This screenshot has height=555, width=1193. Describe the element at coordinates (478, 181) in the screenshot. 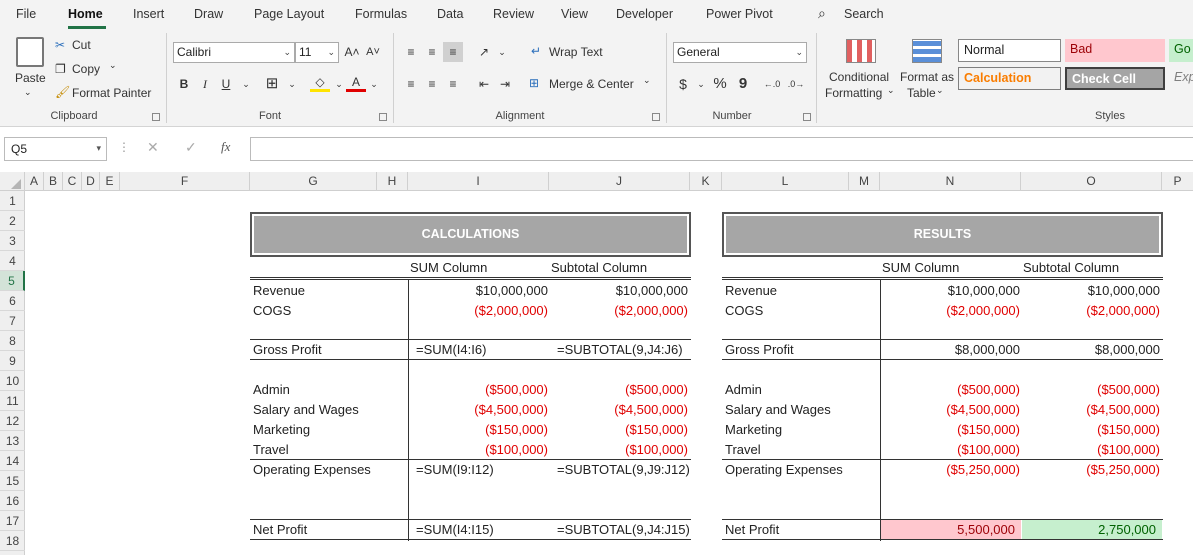

I see `column-header: I` at that location.